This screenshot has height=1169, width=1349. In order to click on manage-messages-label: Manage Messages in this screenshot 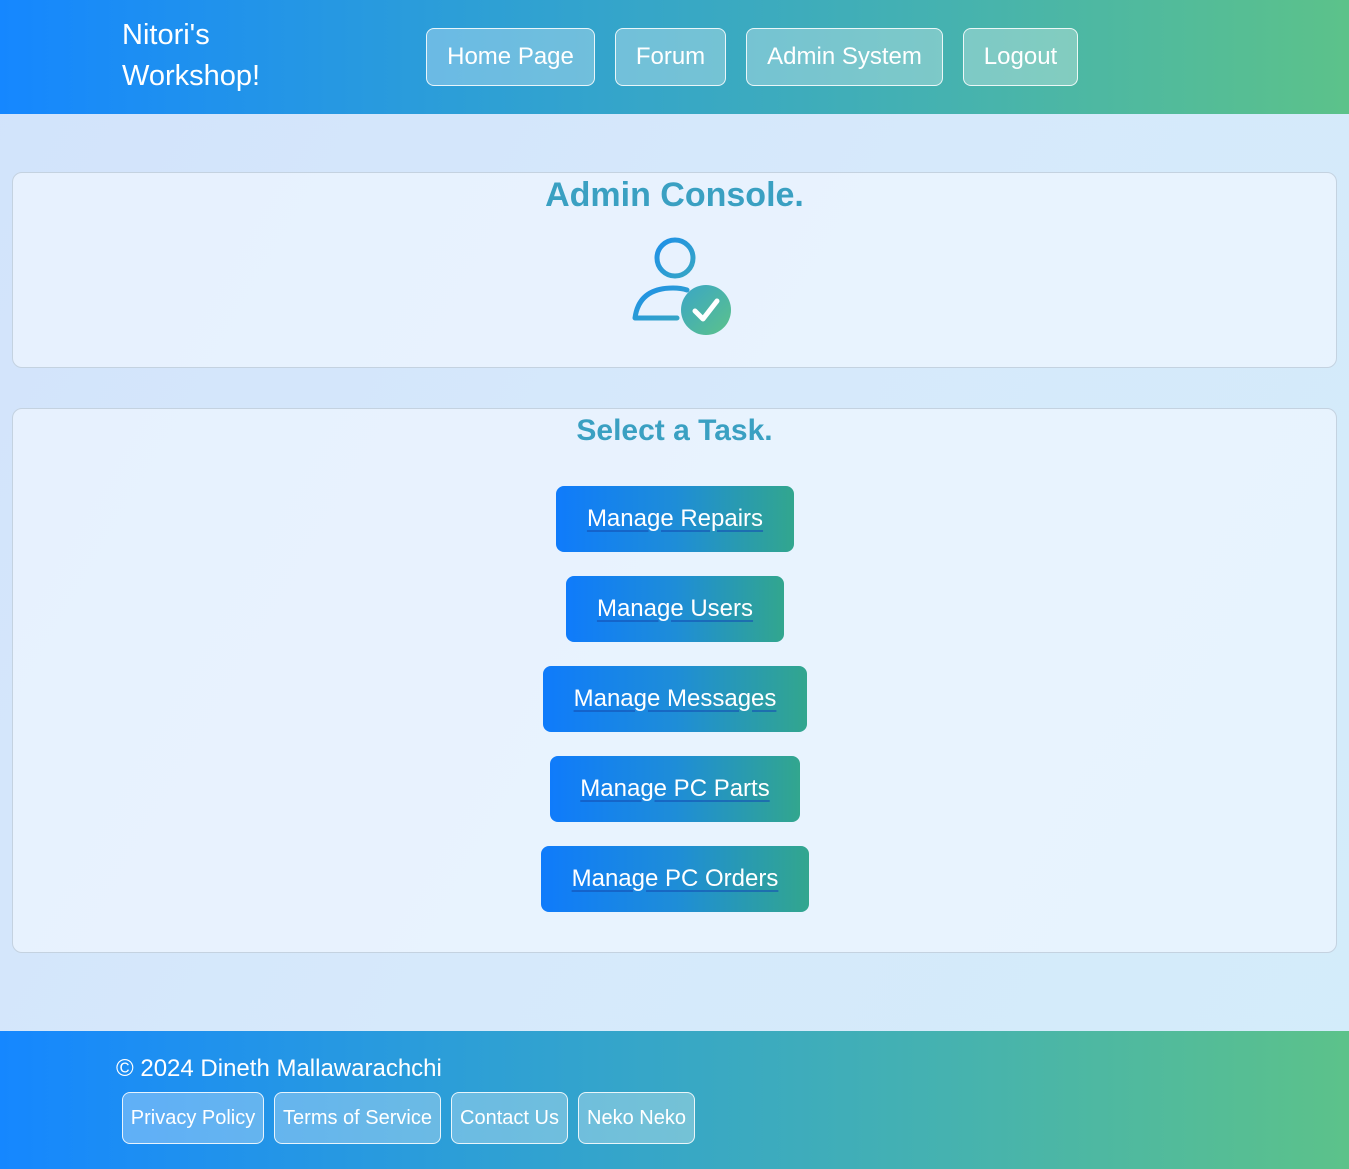, I will do `click(675, 698)`.